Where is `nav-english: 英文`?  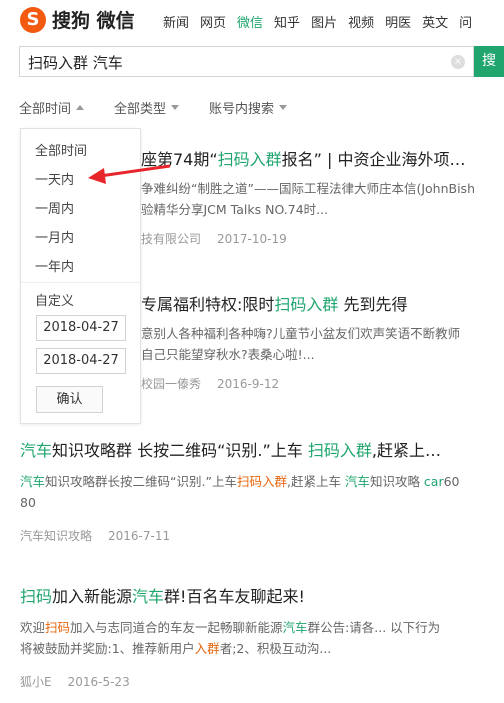 nav-english: 英文 is located at coordinates (435, 21).